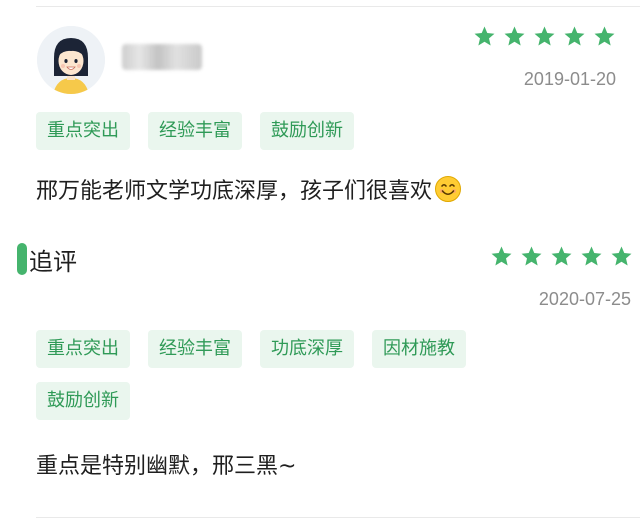 The height and width of the screenshot is (521, 640). I want to click on followup-rating, so click(561, 256).